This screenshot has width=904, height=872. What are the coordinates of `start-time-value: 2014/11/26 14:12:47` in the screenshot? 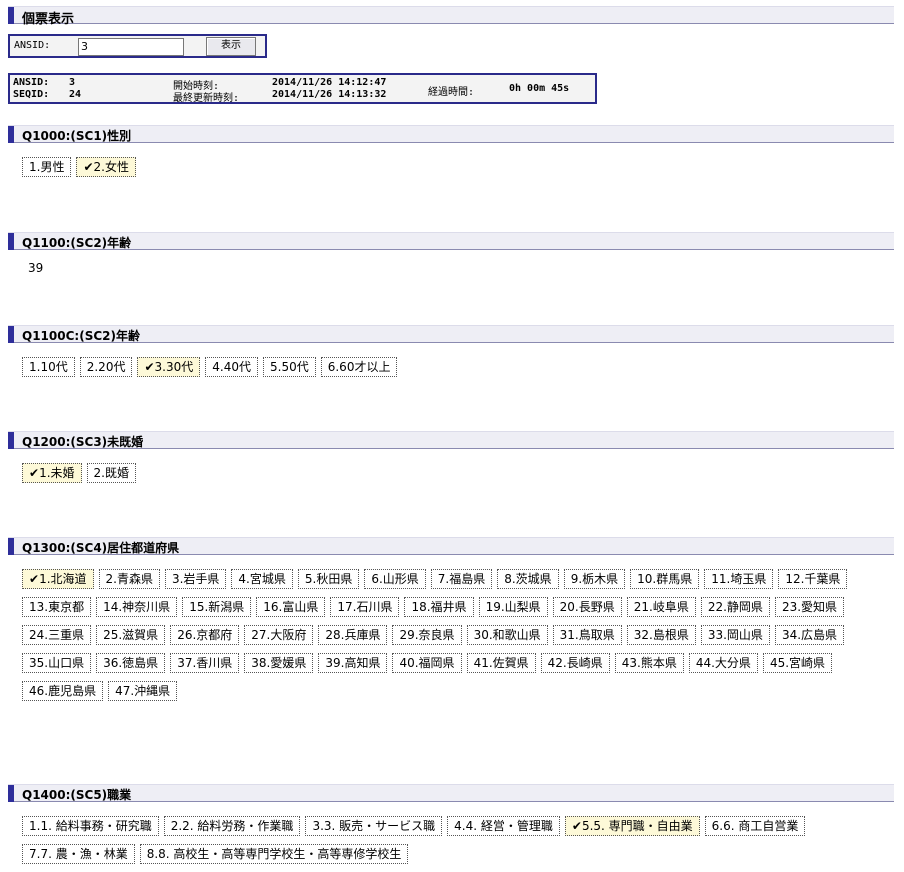 It's located at (329, 82).